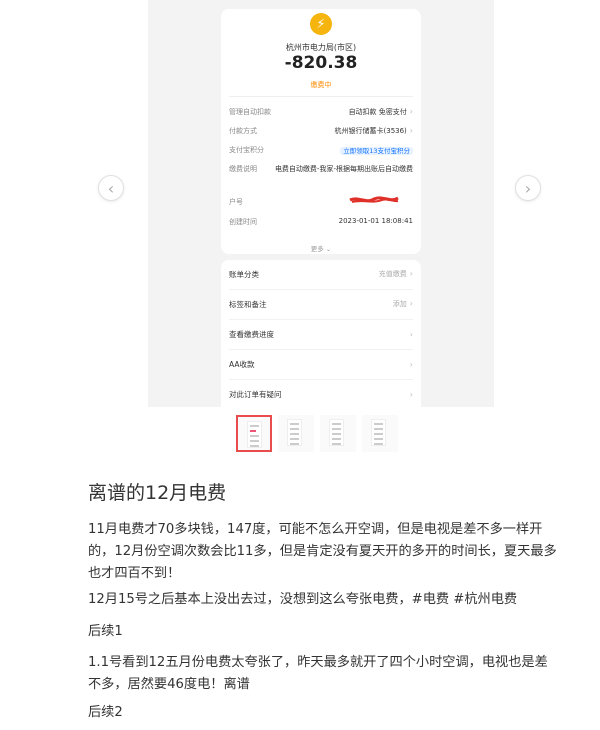 This screenshot has width=600, height=730. Describe the element at coordinates (105, 631) in the screenshot. I see `post-paragraph: 后续1` at that location.